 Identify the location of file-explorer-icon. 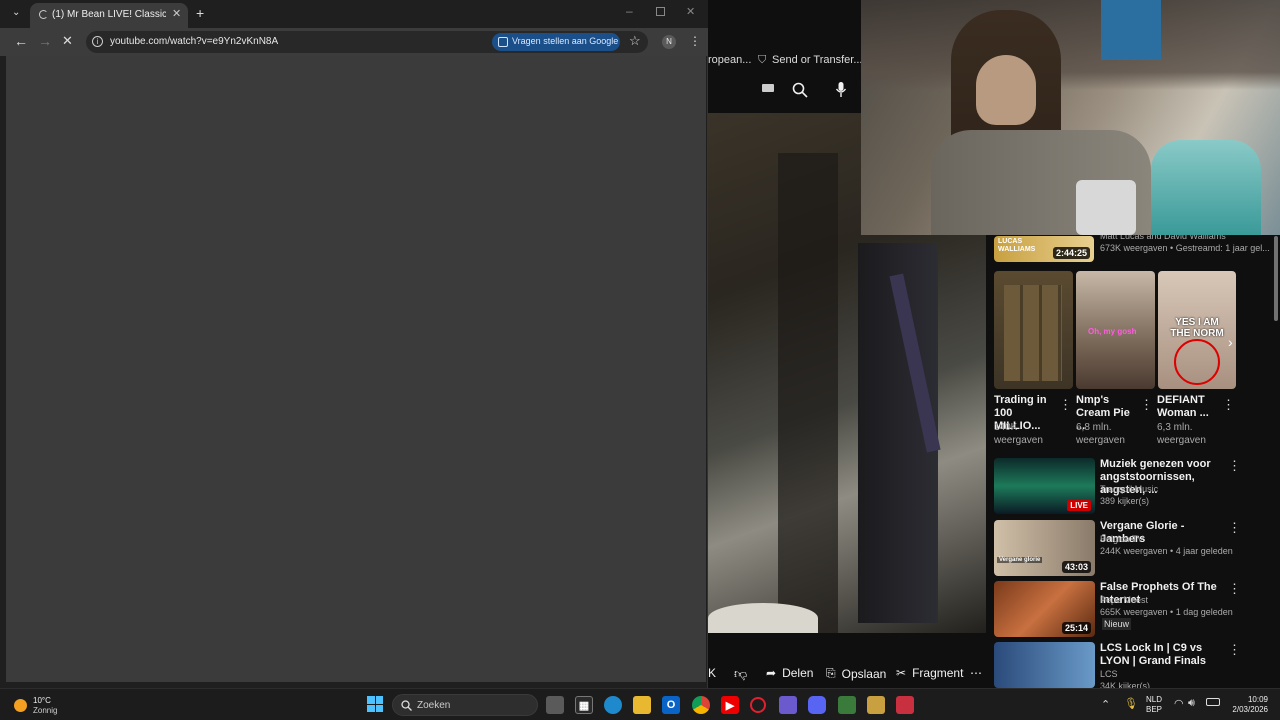
(642, 705).